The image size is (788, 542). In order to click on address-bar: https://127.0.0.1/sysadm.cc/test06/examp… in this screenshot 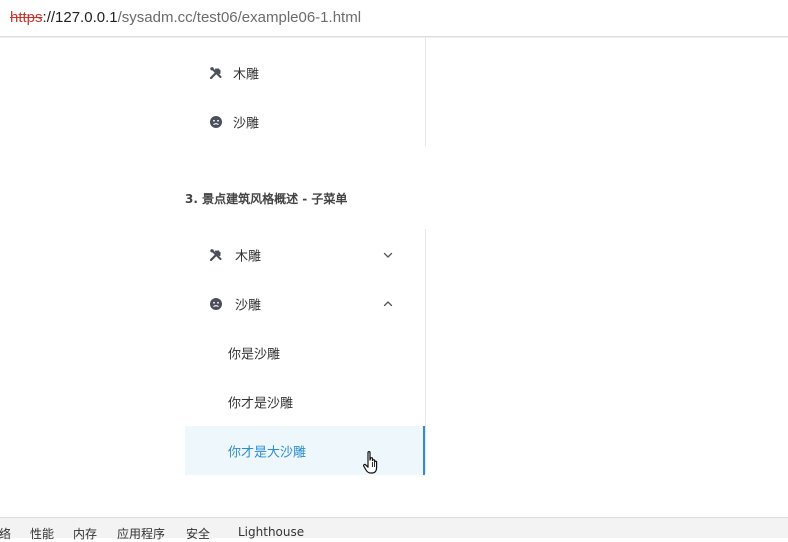, I will do `click(394, 18)`.